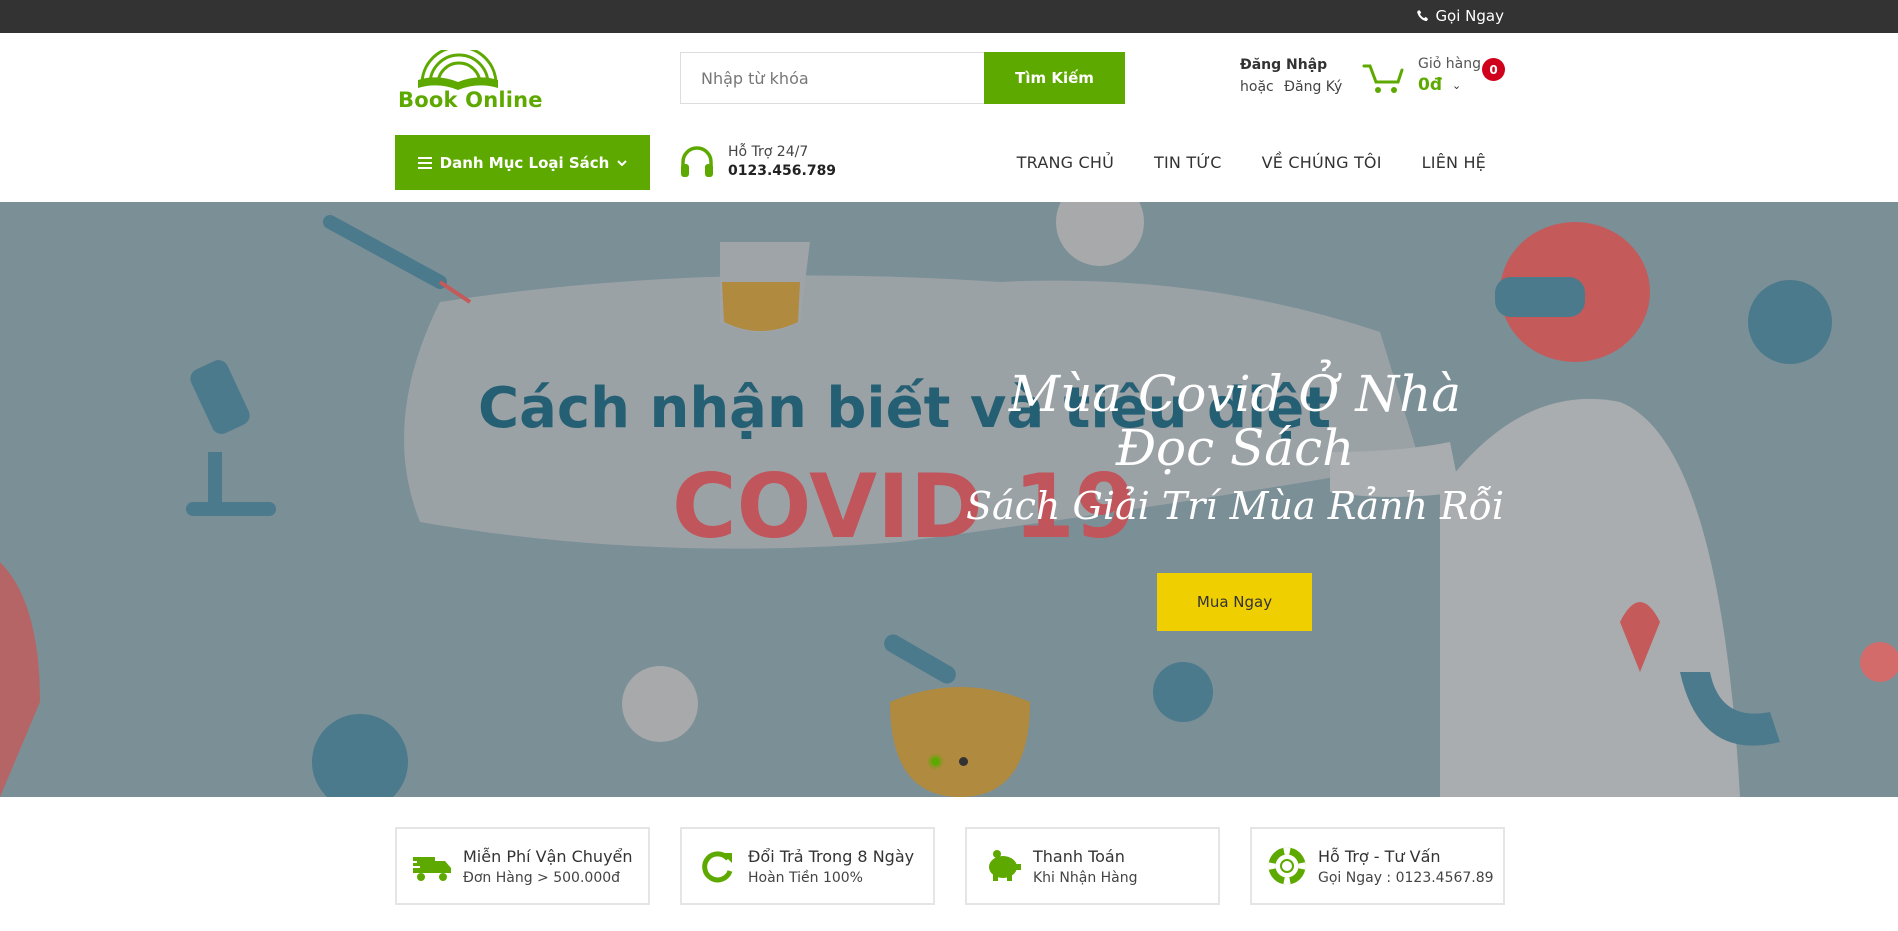 This screenshot has width=1898, height=931. I want to click on cart-count-badge: 0, so click(1493, 69).